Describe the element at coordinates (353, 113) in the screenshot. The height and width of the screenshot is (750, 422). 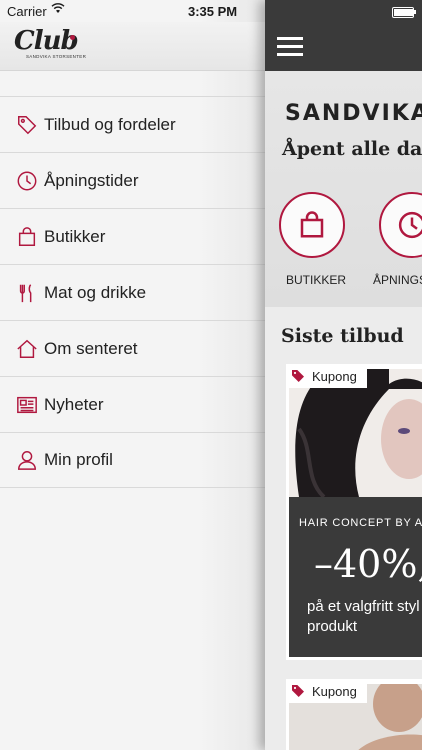
I see `hero-title: SANDVIKA` at that location.